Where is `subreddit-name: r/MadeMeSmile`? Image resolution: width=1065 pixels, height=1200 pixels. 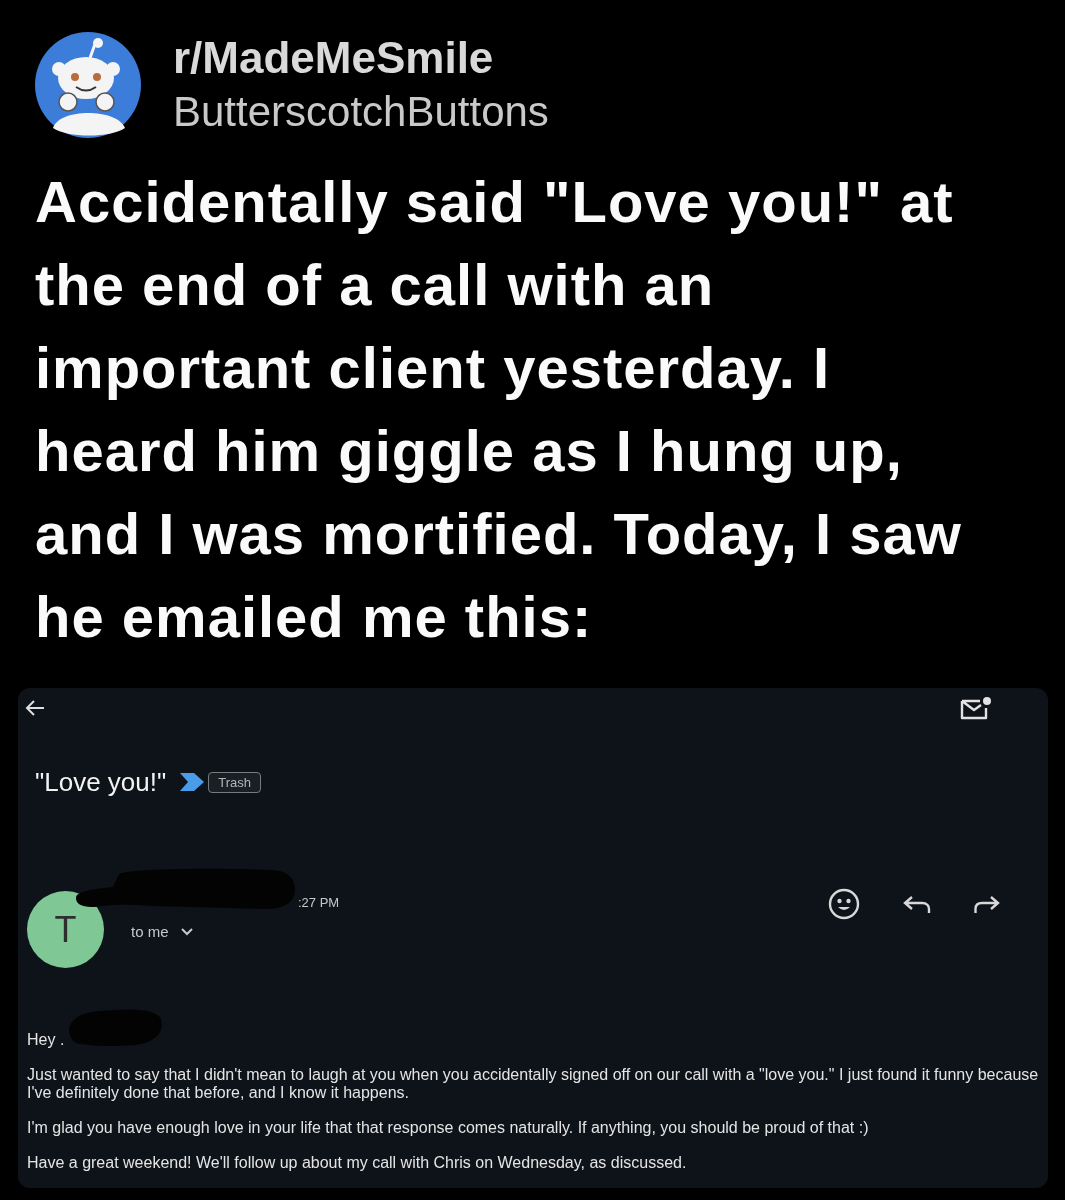 subreddit-name: r/MadeMeSmile is located at coordinates (333, 58).